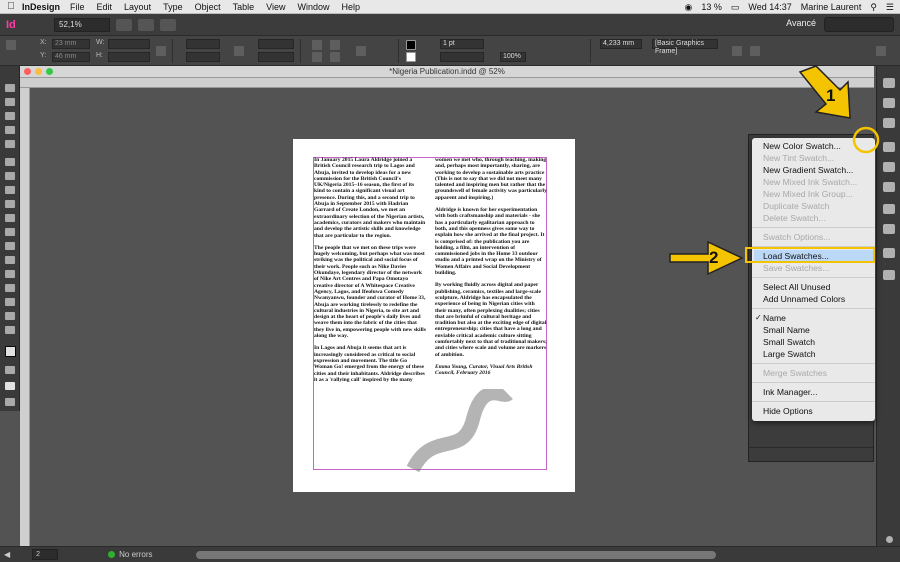  What do you see at coordinates (10, 402) in the screenshot?
I see `preview-mode-icon` at bounding box center [10, 402].